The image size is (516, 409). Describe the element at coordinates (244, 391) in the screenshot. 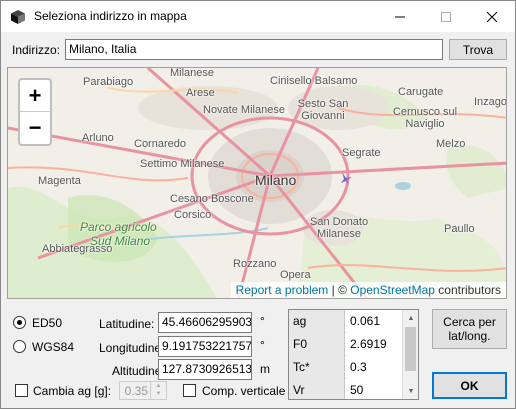

I see `comp-verticale-label: Comp. verticale` at that location.